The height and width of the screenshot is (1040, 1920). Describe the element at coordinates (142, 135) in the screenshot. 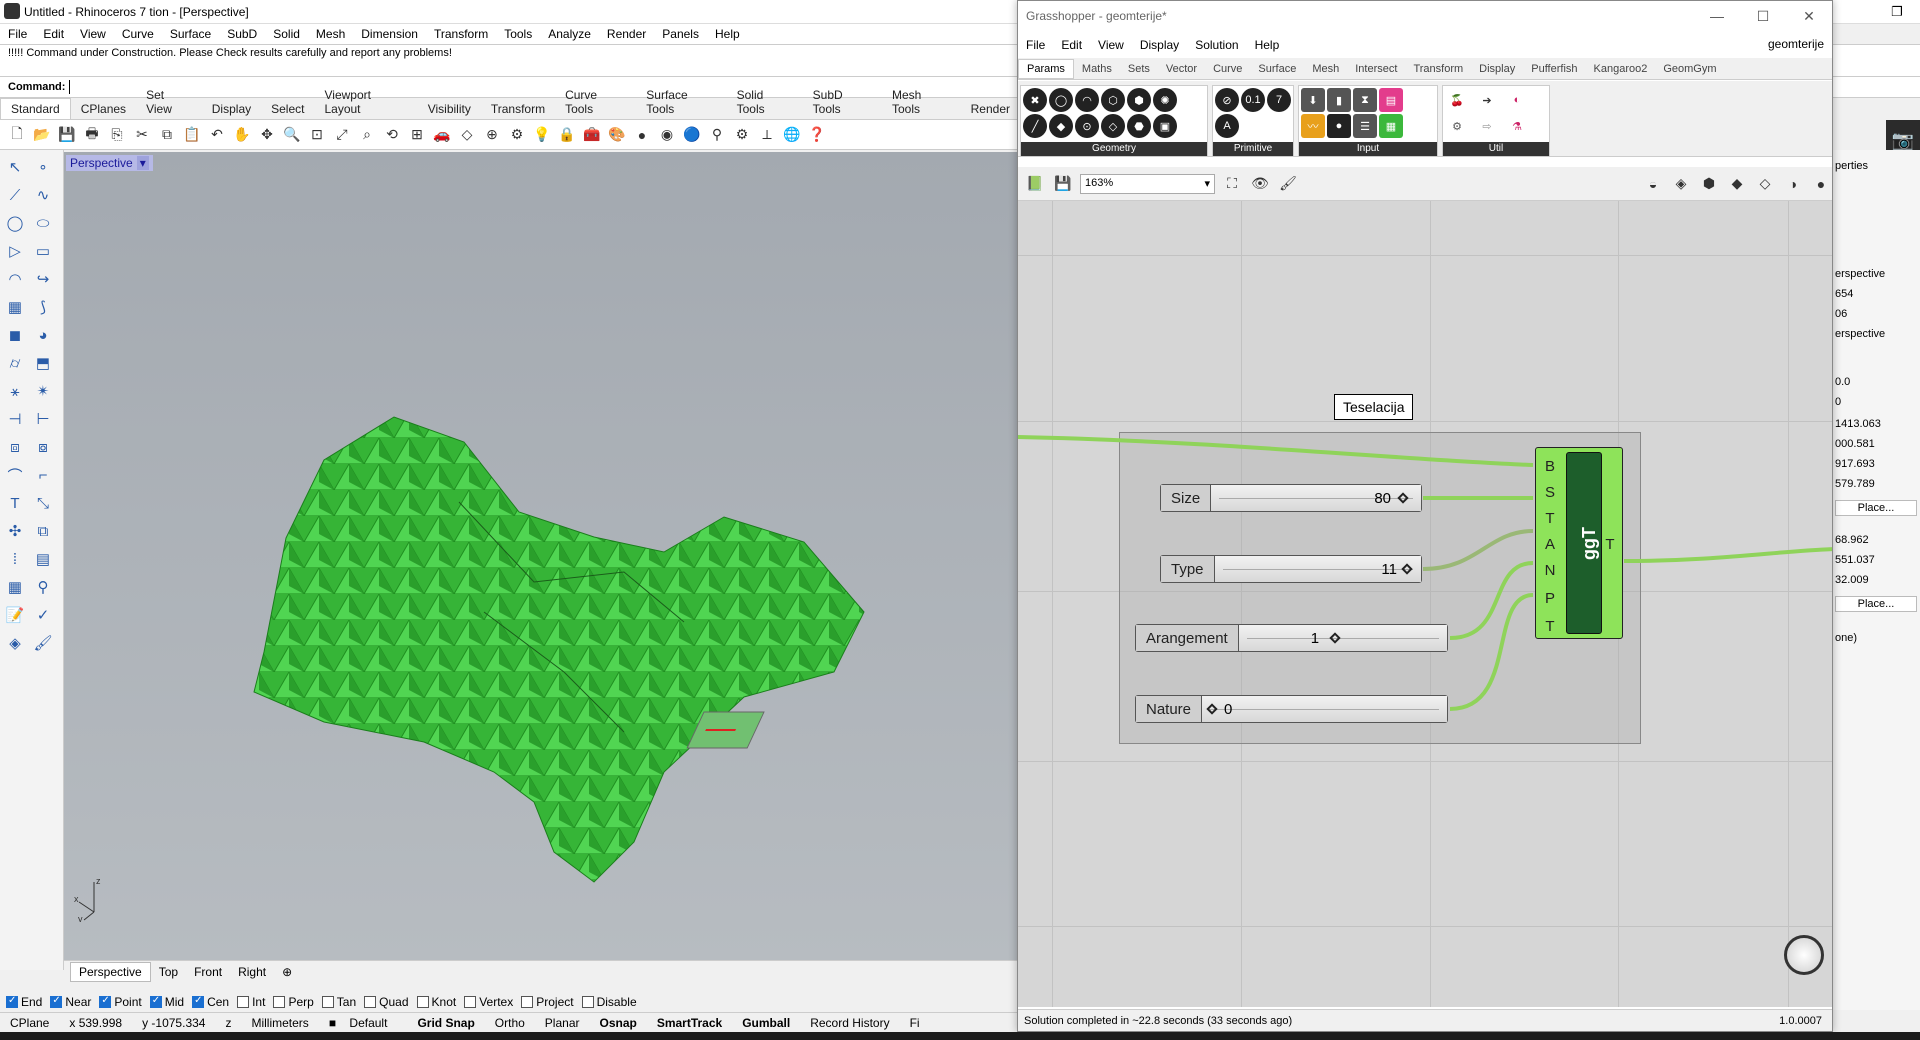

I see `cut-icon: ✂` at that location.